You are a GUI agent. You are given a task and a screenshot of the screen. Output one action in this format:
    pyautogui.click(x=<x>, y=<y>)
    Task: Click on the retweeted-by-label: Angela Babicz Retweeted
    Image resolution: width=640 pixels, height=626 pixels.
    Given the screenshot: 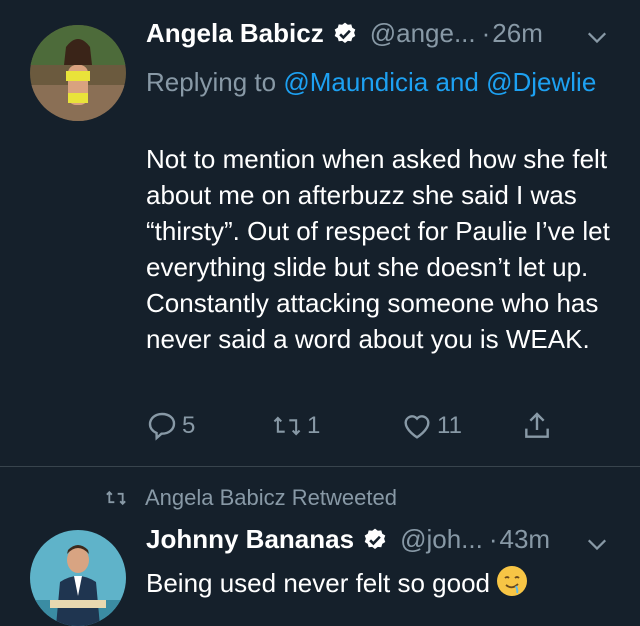 What is the action you would take?
    pyautogui.click(x=271, y=498)
    